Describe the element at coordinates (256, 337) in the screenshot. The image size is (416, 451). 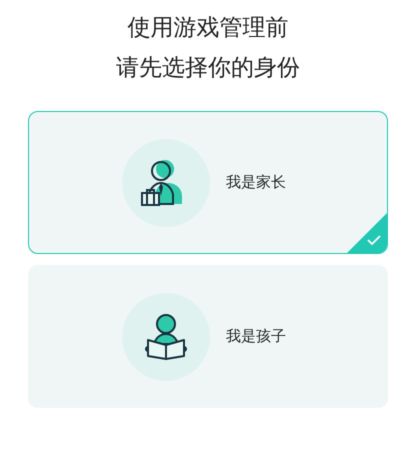
I see `role-label: 我是孩子` at that location.